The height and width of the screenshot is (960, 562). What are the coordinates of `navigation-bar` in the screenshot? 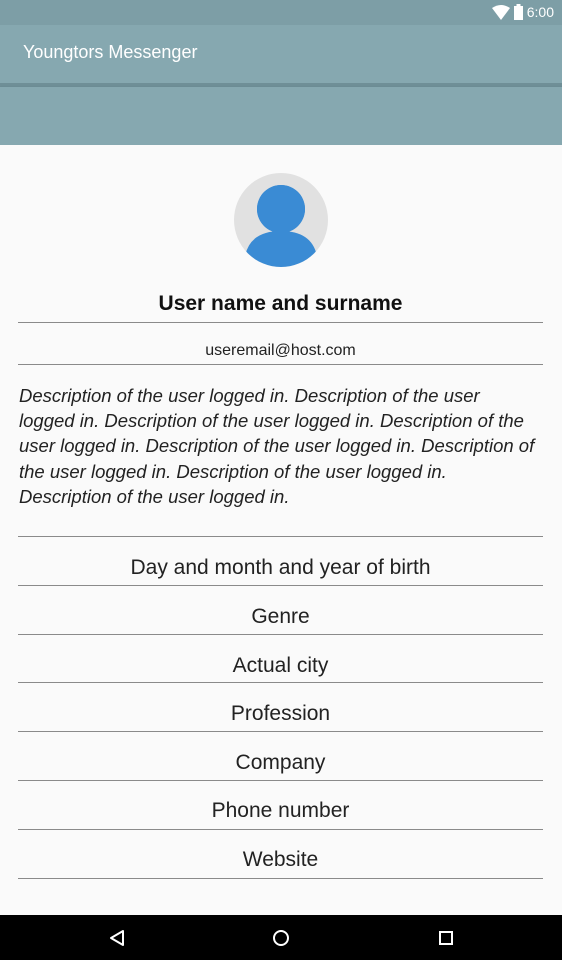 It's located at (281, 937).